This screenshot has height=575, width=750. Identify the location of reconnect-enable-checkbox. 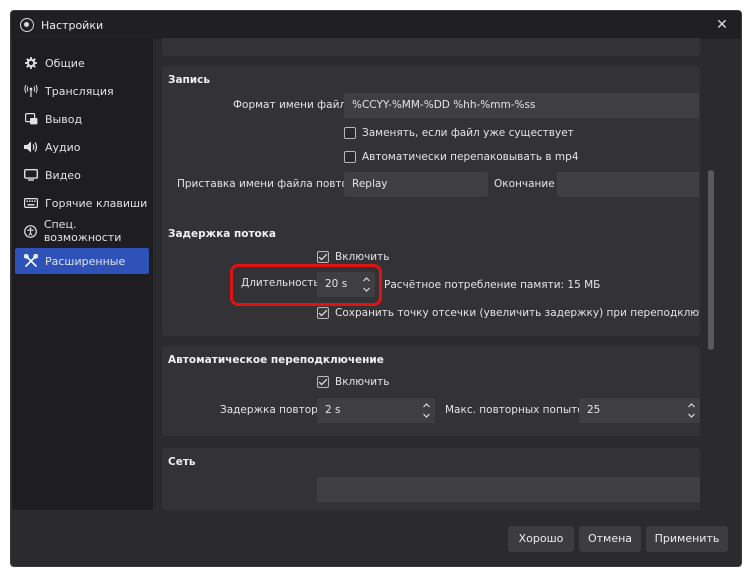
(323, 382).